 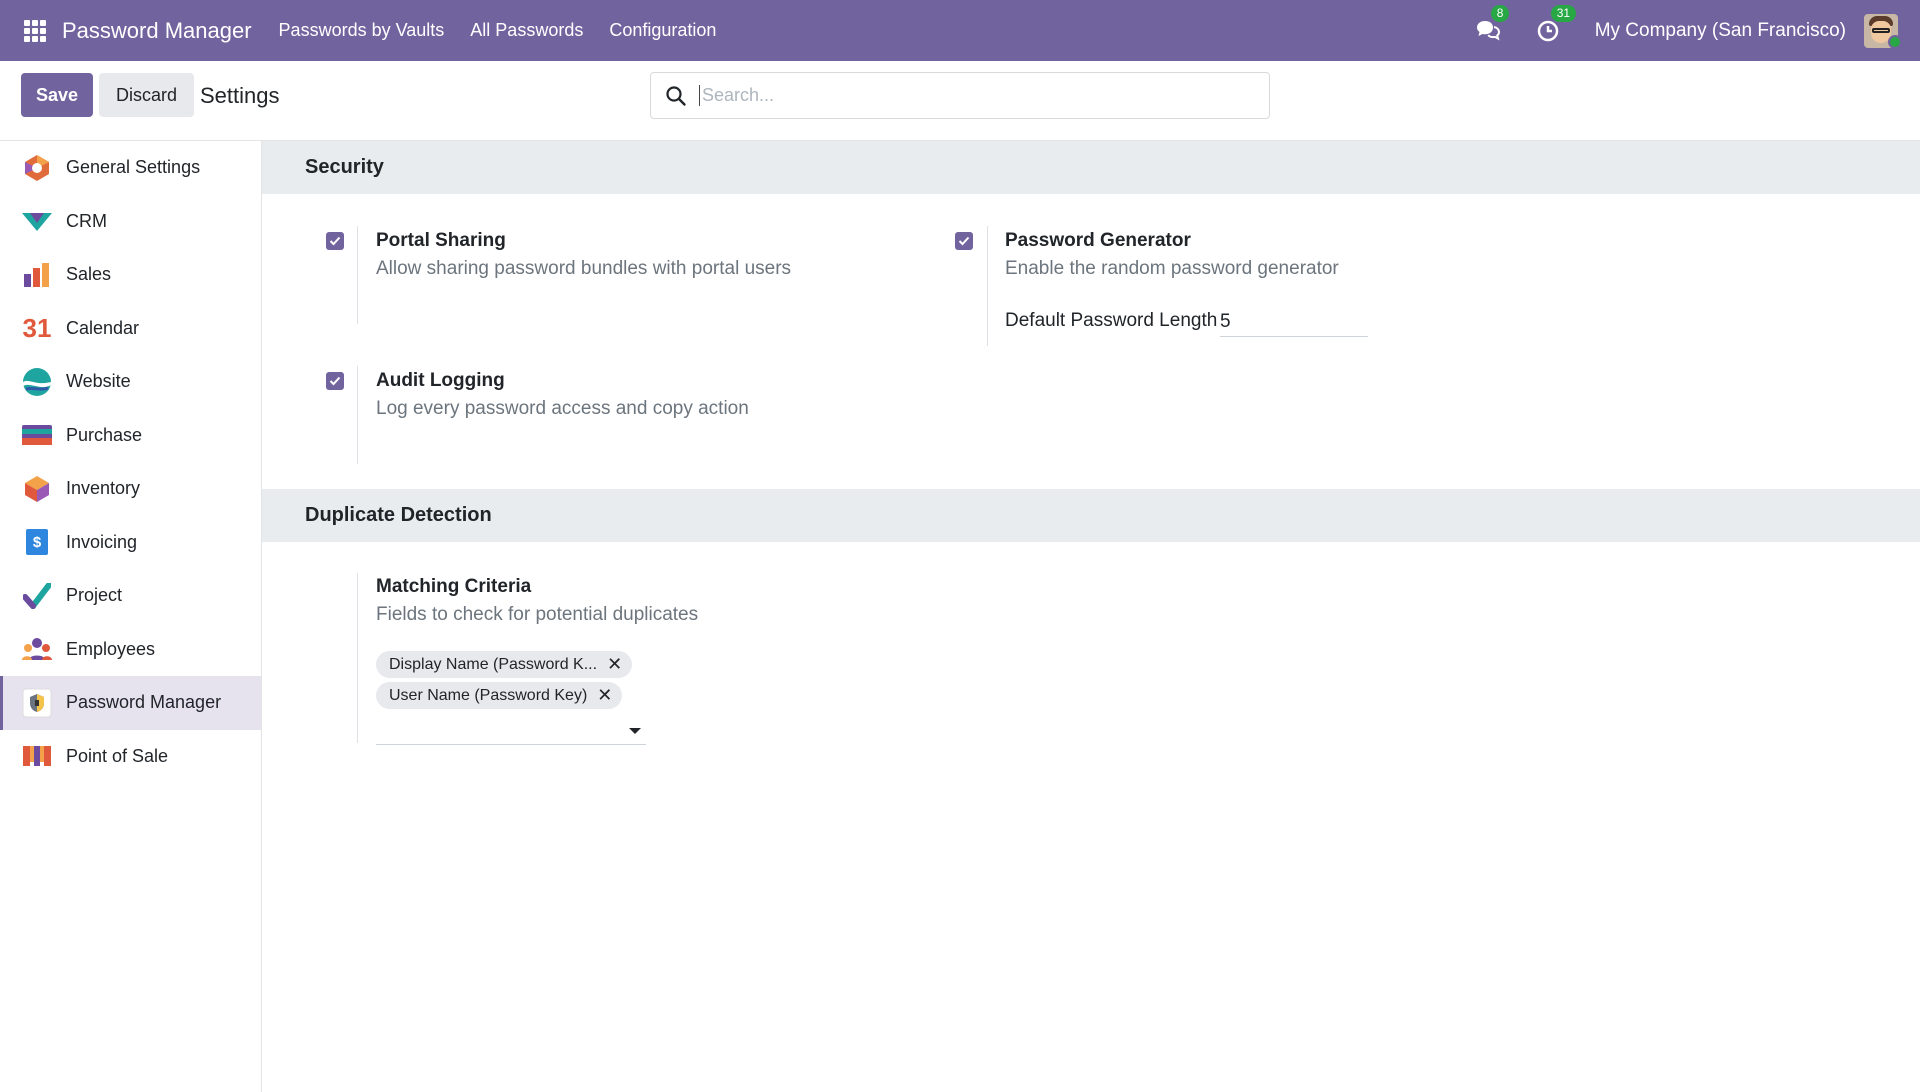 What do you see at coordinates (37, 327) in the screenshot?
I see `calendar-icon: 31` at bounding box center [37, 327].